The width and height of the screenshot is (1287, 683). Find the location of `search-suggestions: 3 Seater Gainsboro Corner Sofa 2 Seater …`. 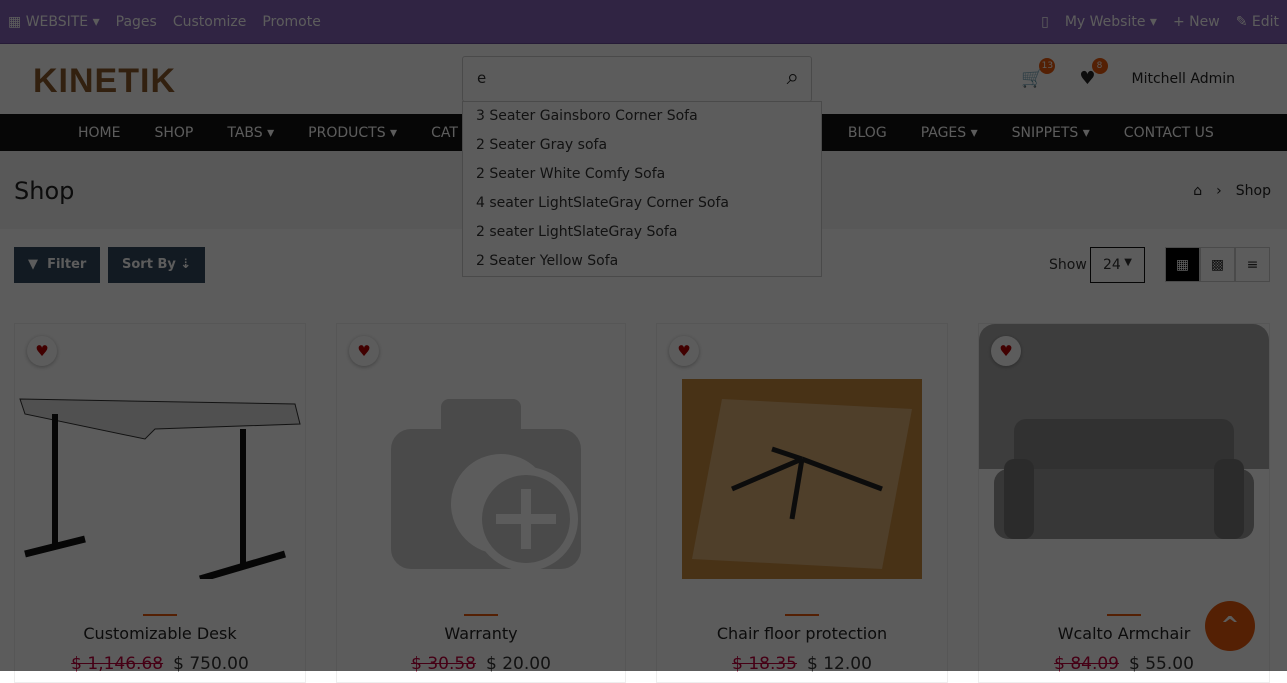

search-suggestions: 3 Seater Gainsboro Corner Sofa 2 Seater … is located at coordinates (642, 189).